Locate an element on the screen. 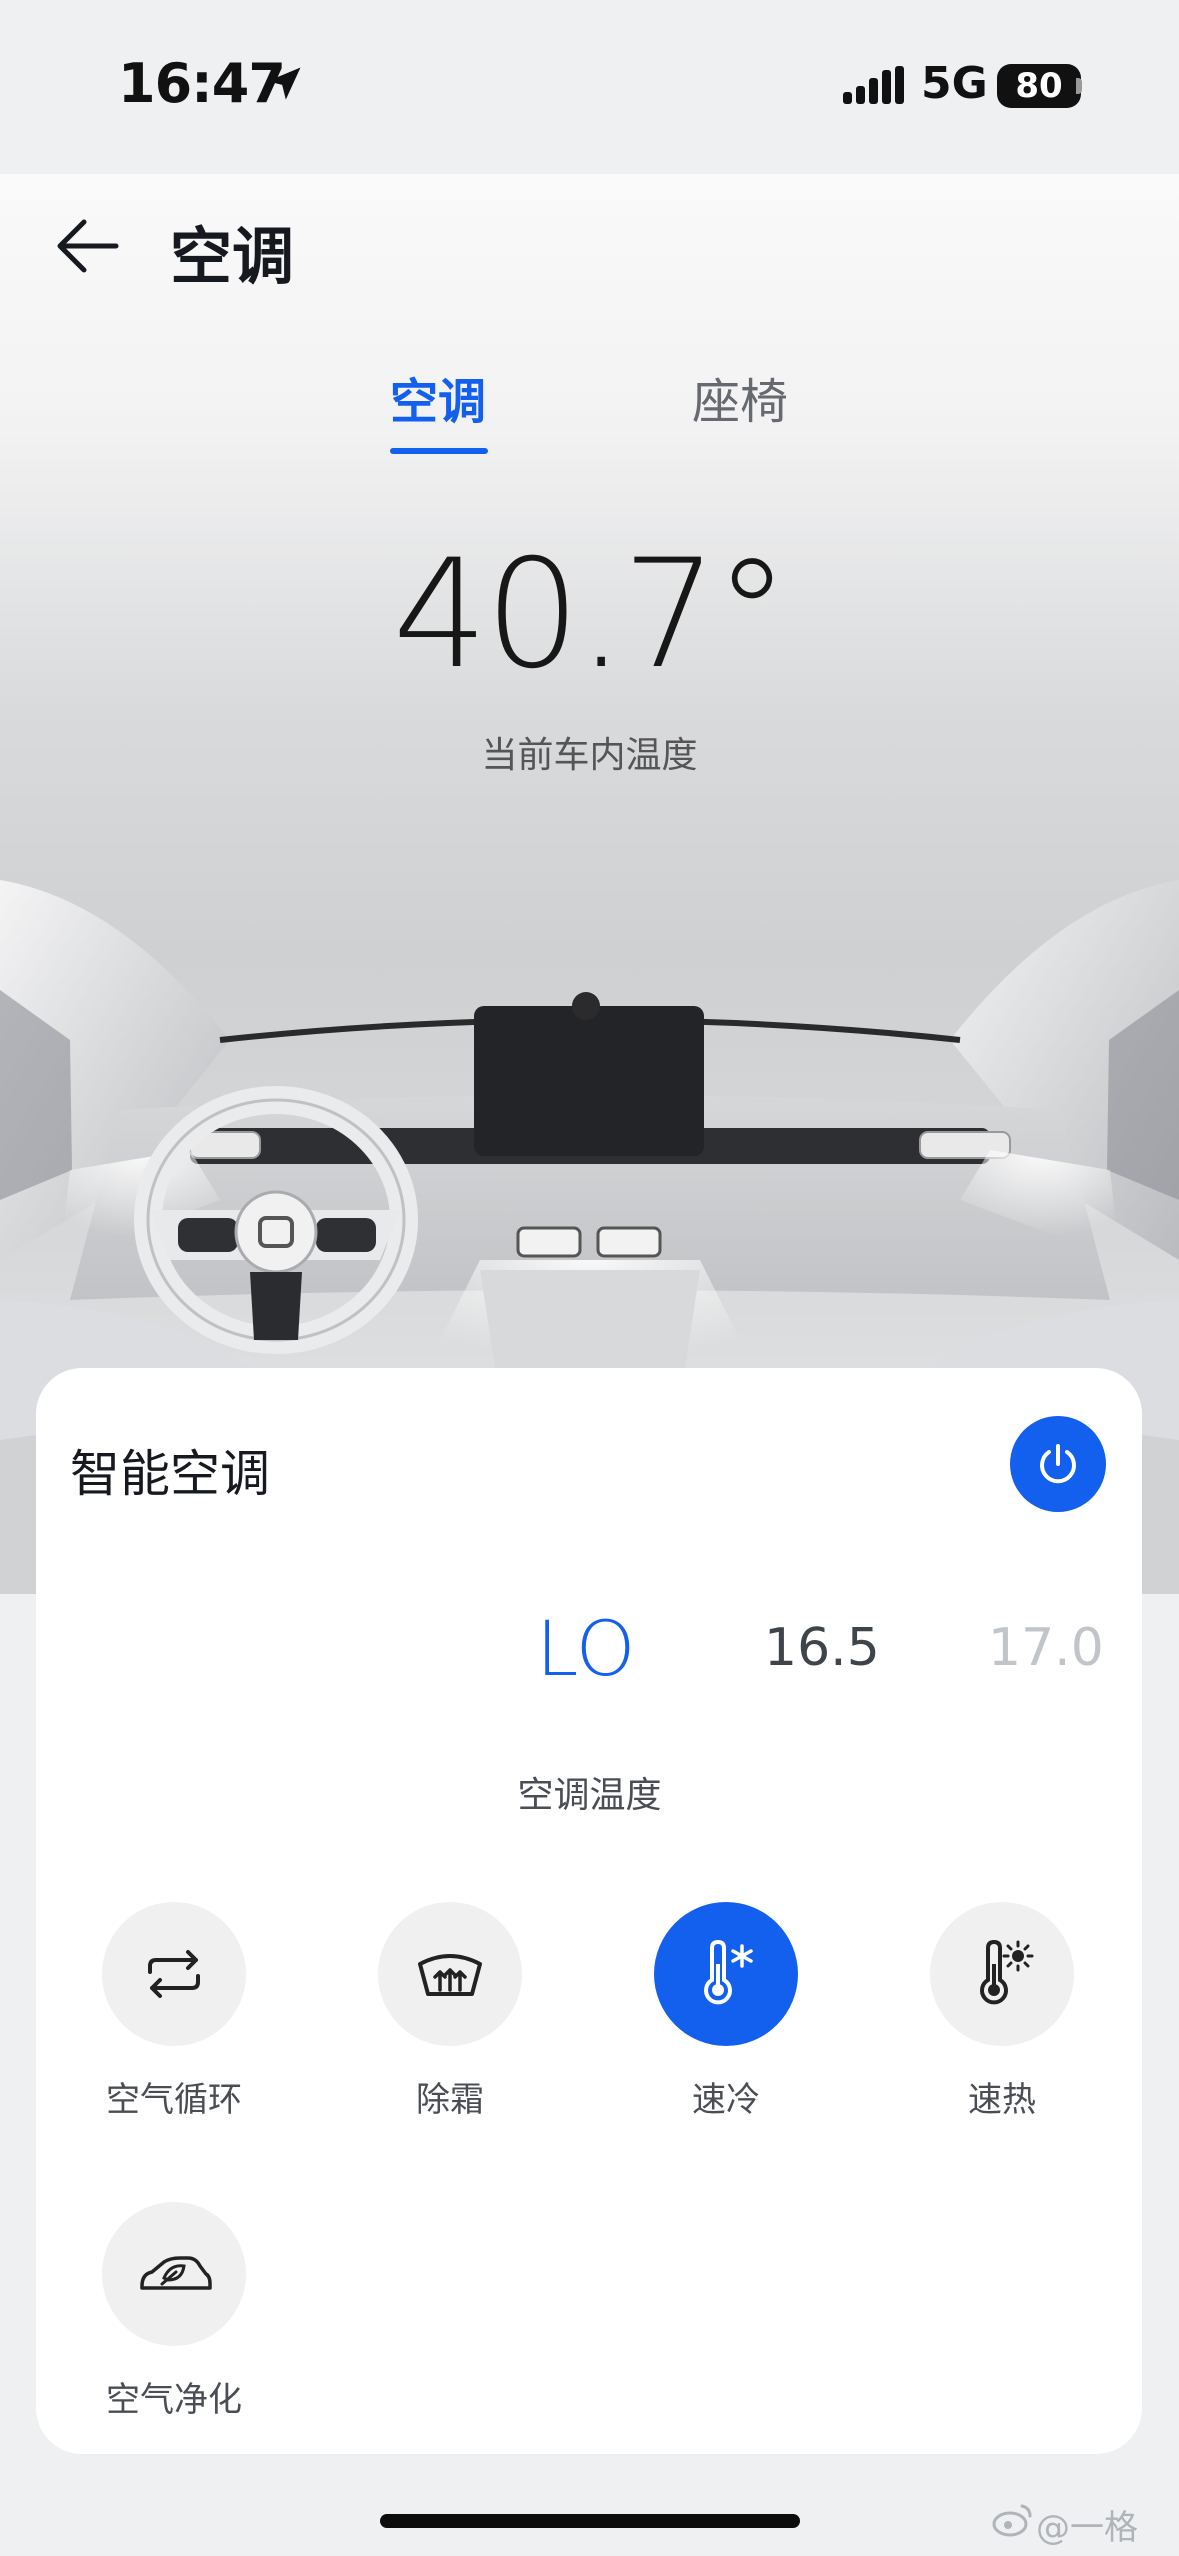 This screenshot has height=2556, width=1179. function-air-purify: 空气净化 is located at coordinates (174, 2311).